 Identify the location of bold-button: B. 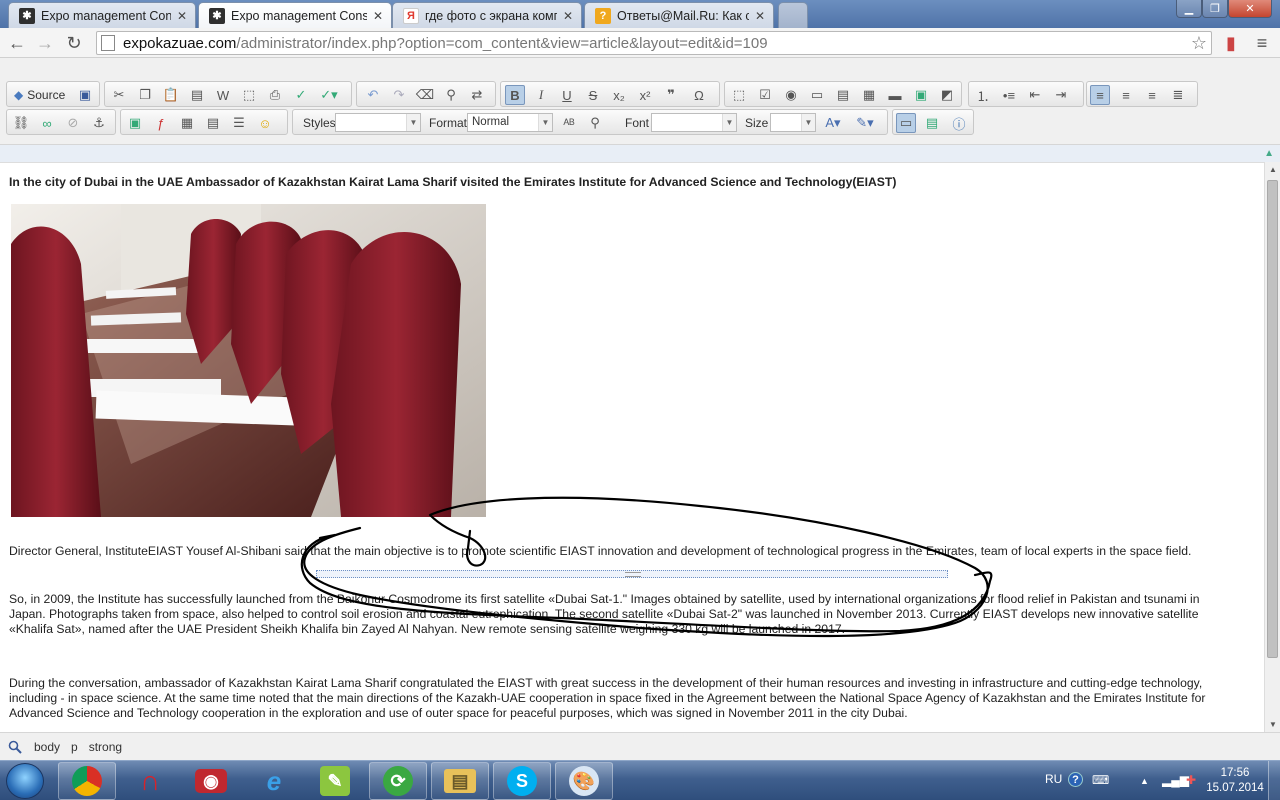
(515, 95).